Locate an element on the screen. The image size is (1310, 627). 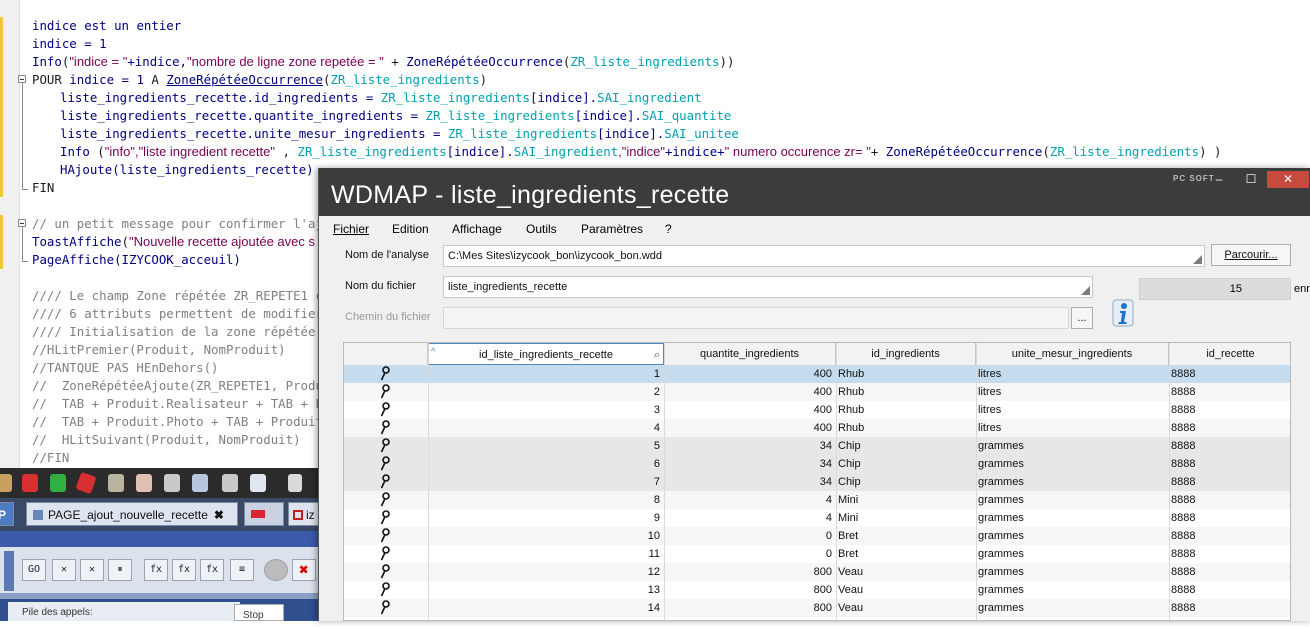
table-row: 4 400 Rhub litres 8888 is located at coordinates (817, 428).